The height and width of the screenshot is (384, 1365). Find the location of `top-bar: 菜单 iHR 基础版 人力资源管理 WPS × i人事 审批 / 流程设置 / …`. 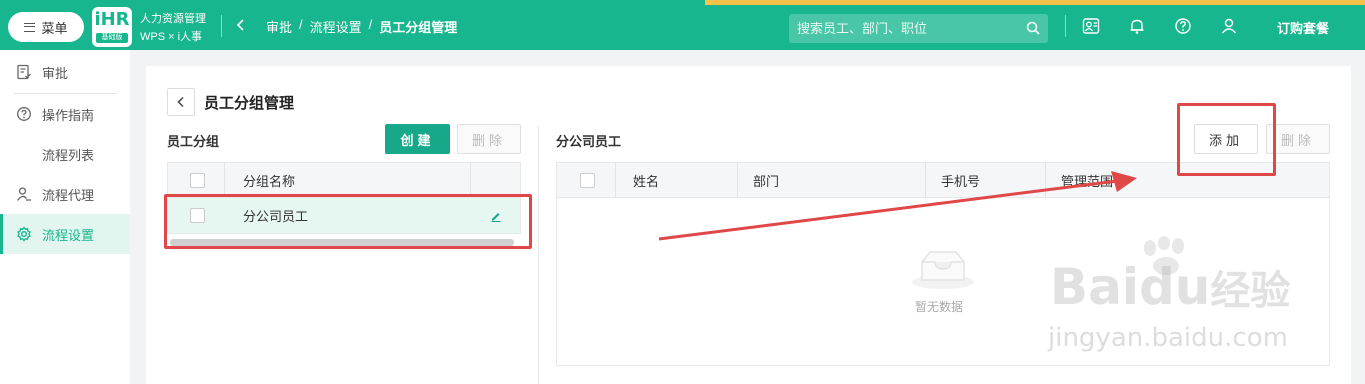

top-bar: 菜单 iHR 基础版 人力资源管理 WPS × i人事 审批 / 流程设置 / … is located at coordinates (682, 25).